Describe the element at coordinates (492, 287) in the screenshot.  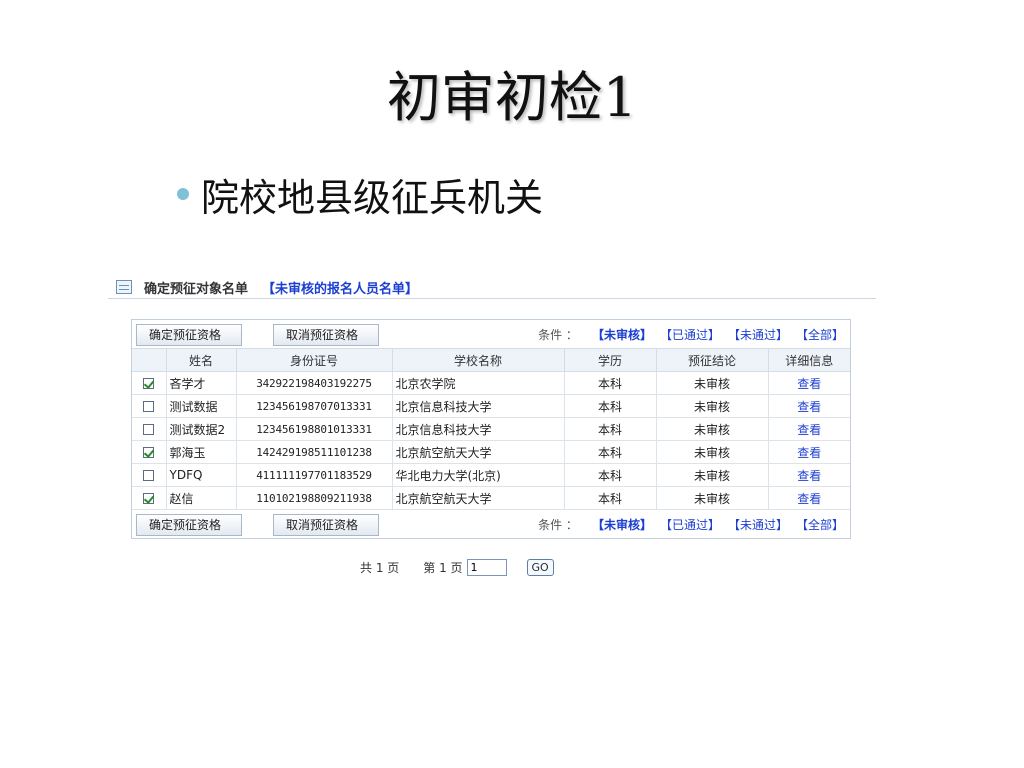
I see `panel-header: 确定预征对象名单 【未审核的报名人员名单】` at that location.